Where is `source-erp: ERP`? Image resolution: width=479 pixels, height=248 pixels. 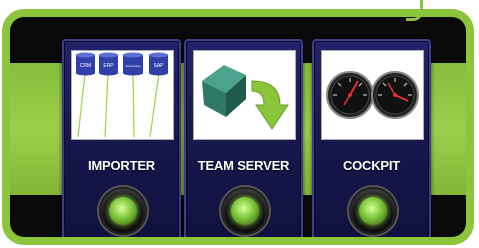 source-erp: ERP is located at coordinates (108, 66).